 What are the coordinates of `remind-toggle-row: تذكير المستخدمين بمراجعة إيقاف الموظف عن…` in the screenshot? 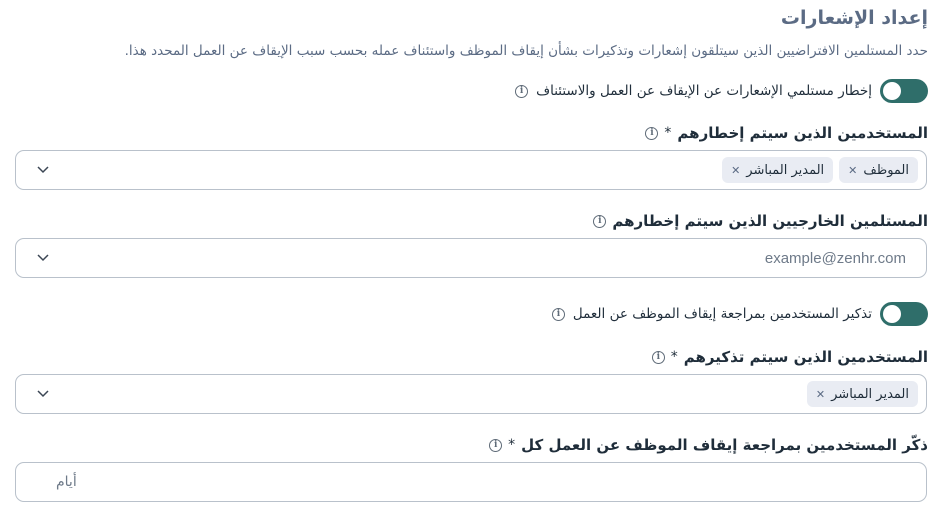 It's located at (739, 314).